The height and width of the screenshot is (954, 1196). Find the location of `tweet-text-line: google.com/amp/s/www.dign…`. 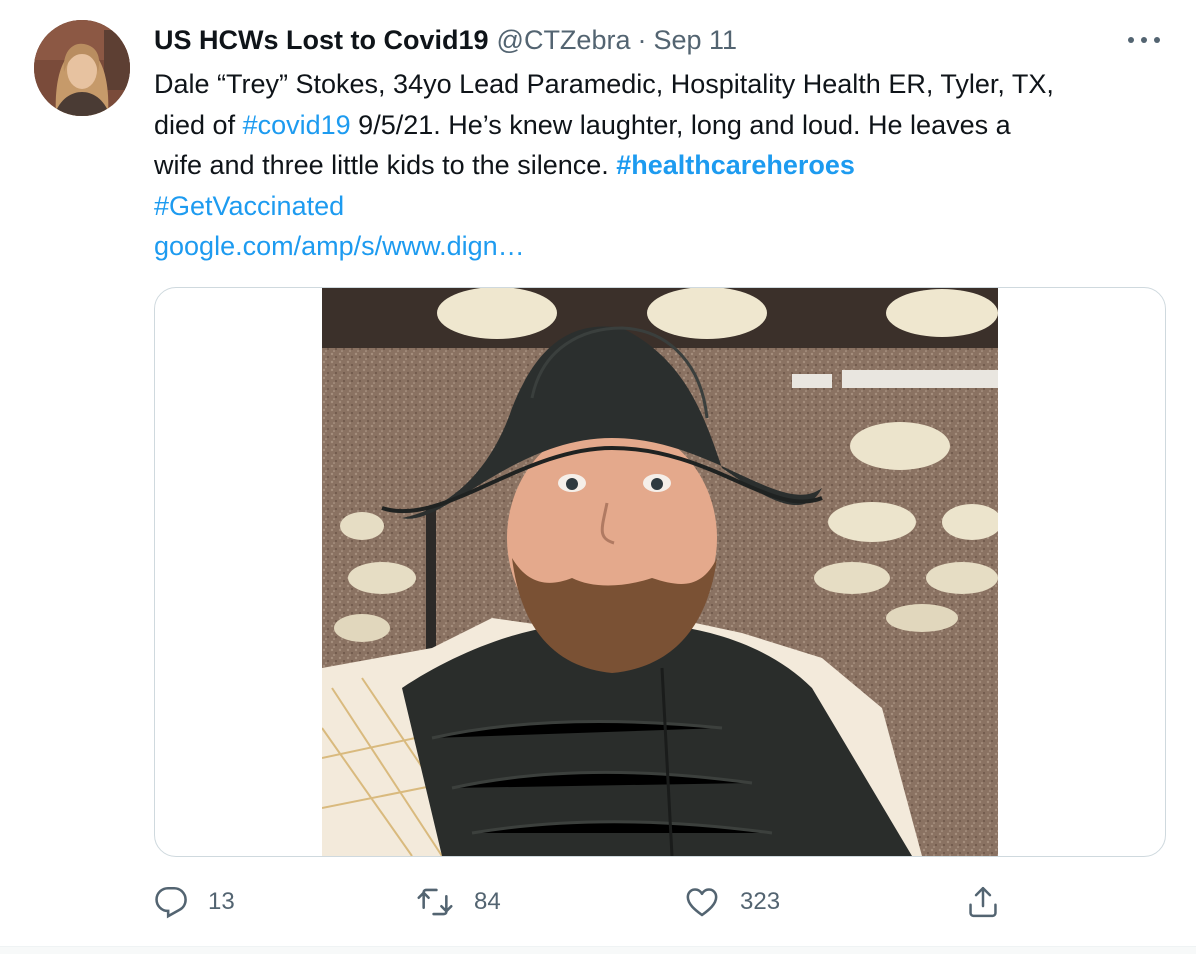

tweet-text-line: google.com/amp/s/www.dign… is located at coordinates (664, 246).